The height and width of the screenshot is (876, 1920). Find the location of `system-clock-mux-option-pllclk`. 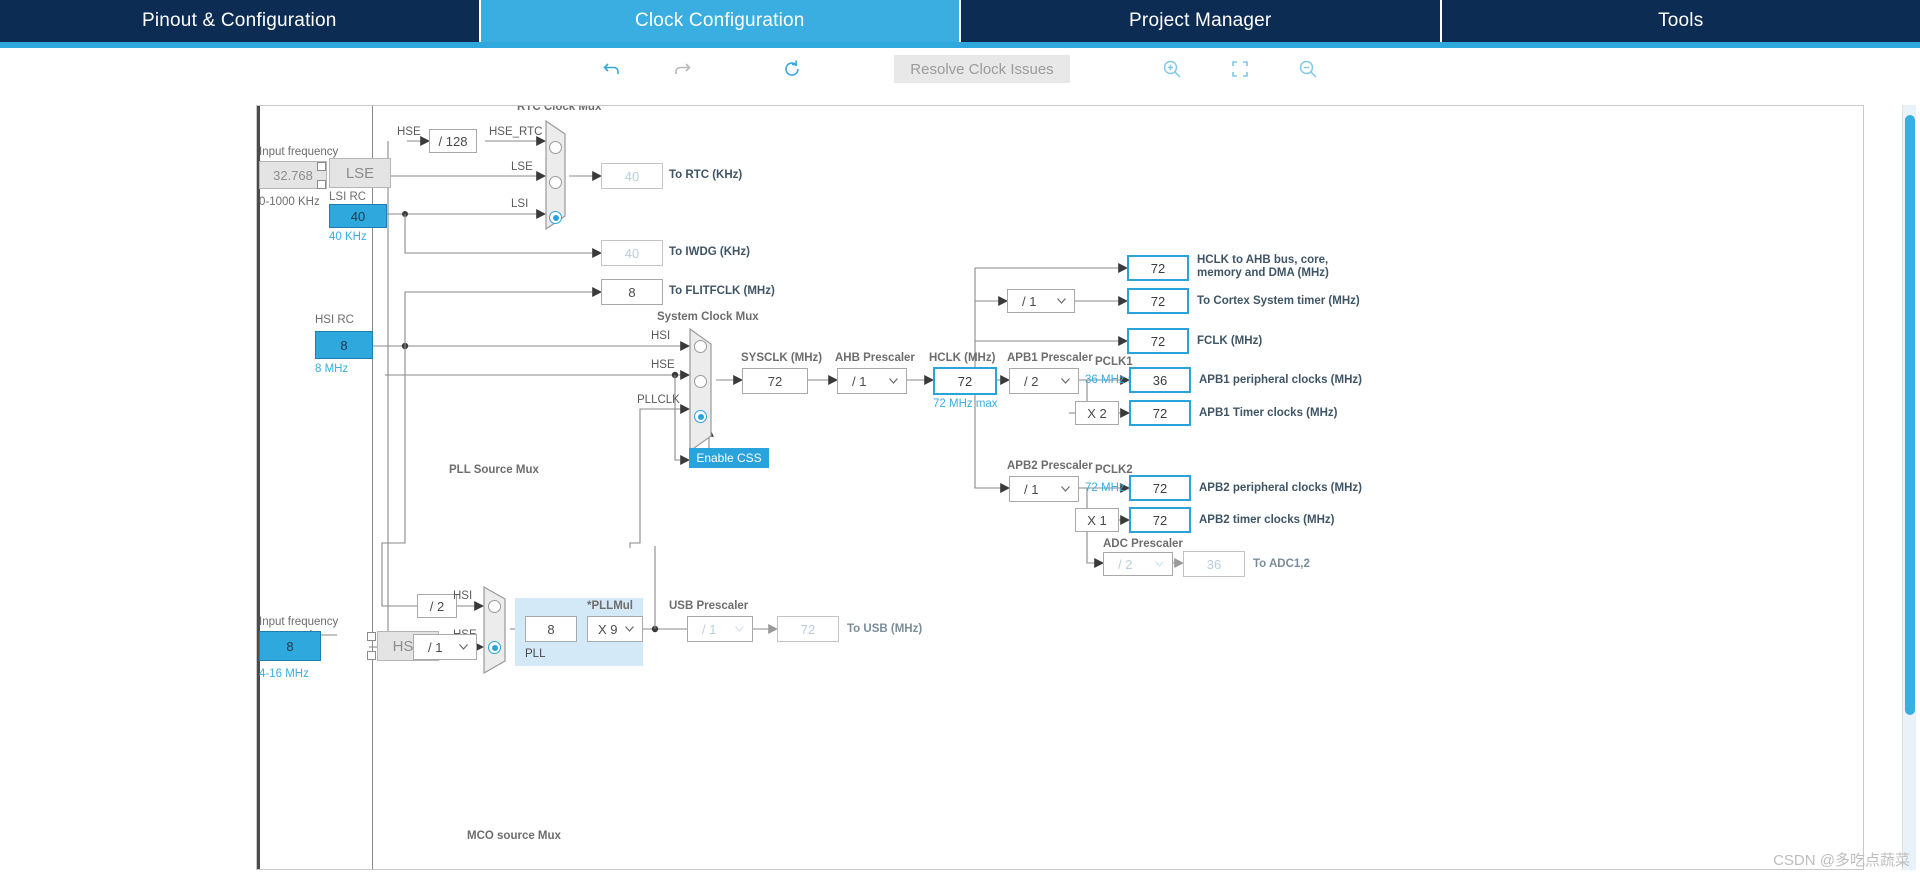

system-clock-mux-option-pllclk is located at coordinates (700, 416).